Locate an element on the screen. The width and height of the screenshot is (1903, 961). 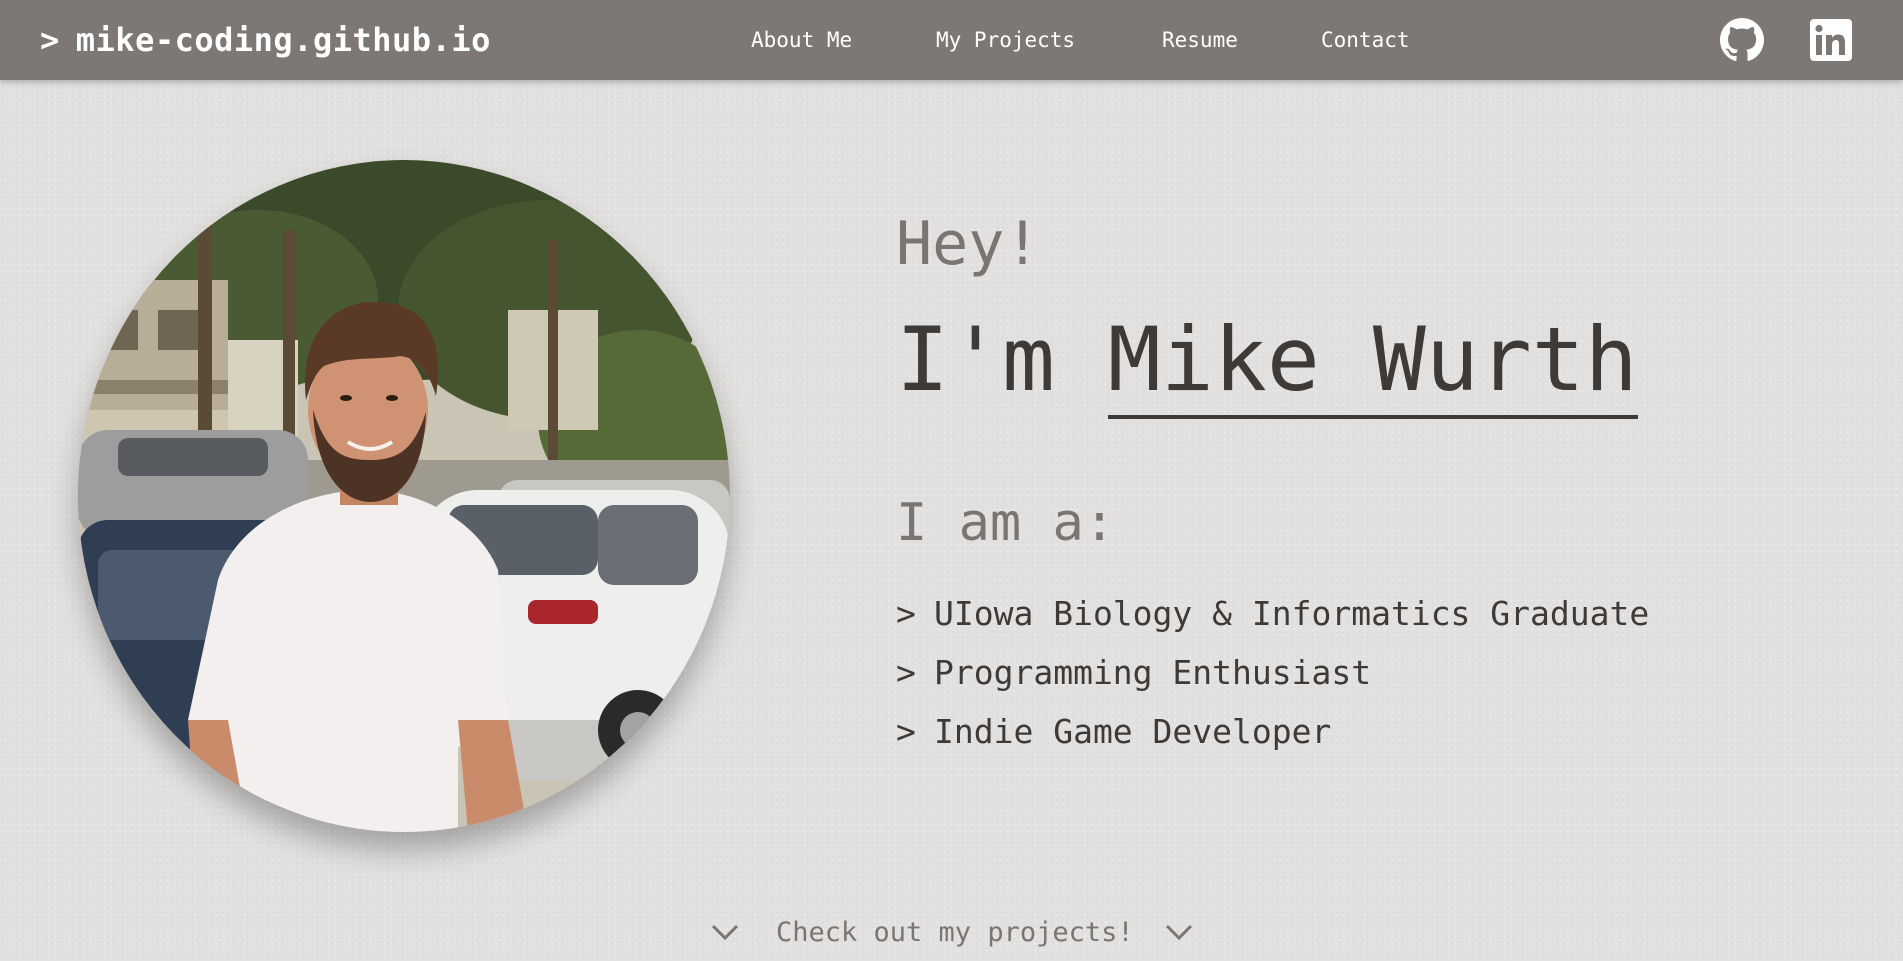
trait-item: > UIowa Biology & Informatics Graduate is located at coordinates (1272, 613).